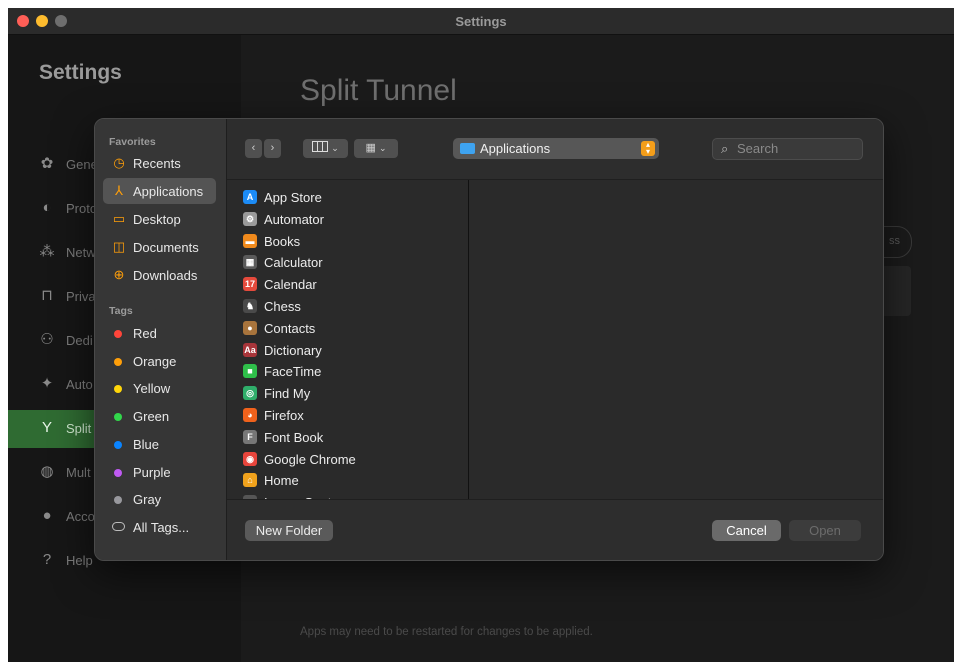  What do you see at coordinates (353, 350) in the screenshot?
I see `file-row: Aa Dictionary` at bounding box center [353, 350].